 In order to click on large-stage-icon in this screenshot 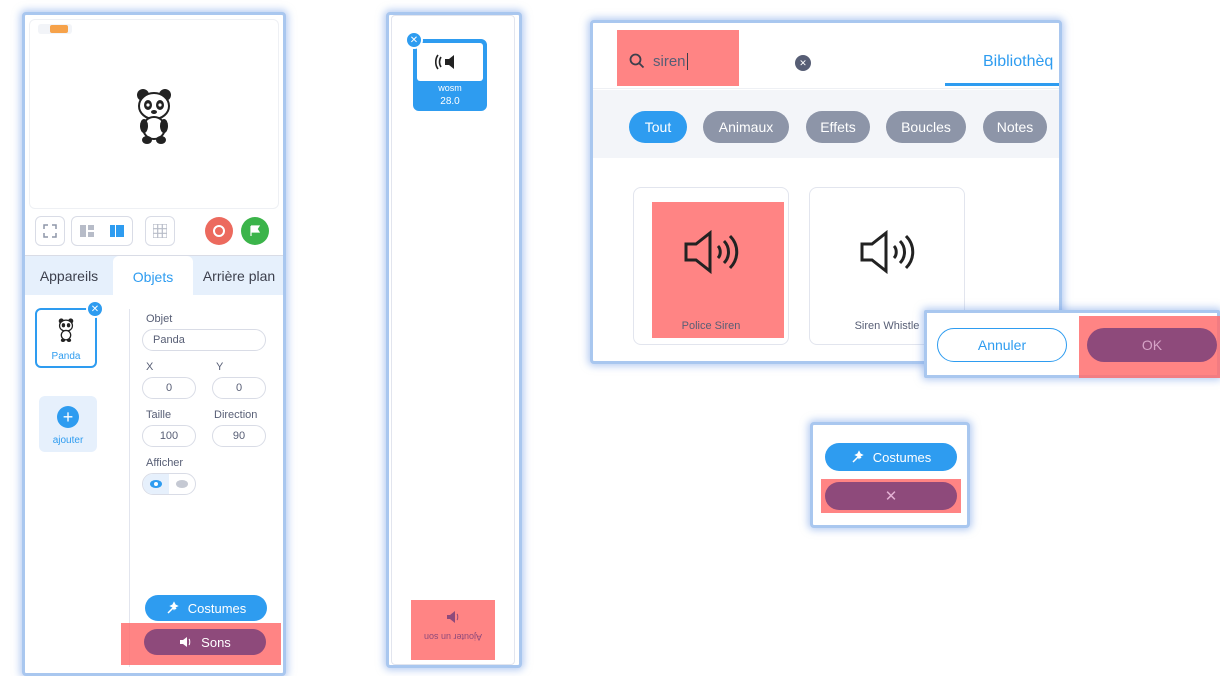, I will do `click(117, 231)`.